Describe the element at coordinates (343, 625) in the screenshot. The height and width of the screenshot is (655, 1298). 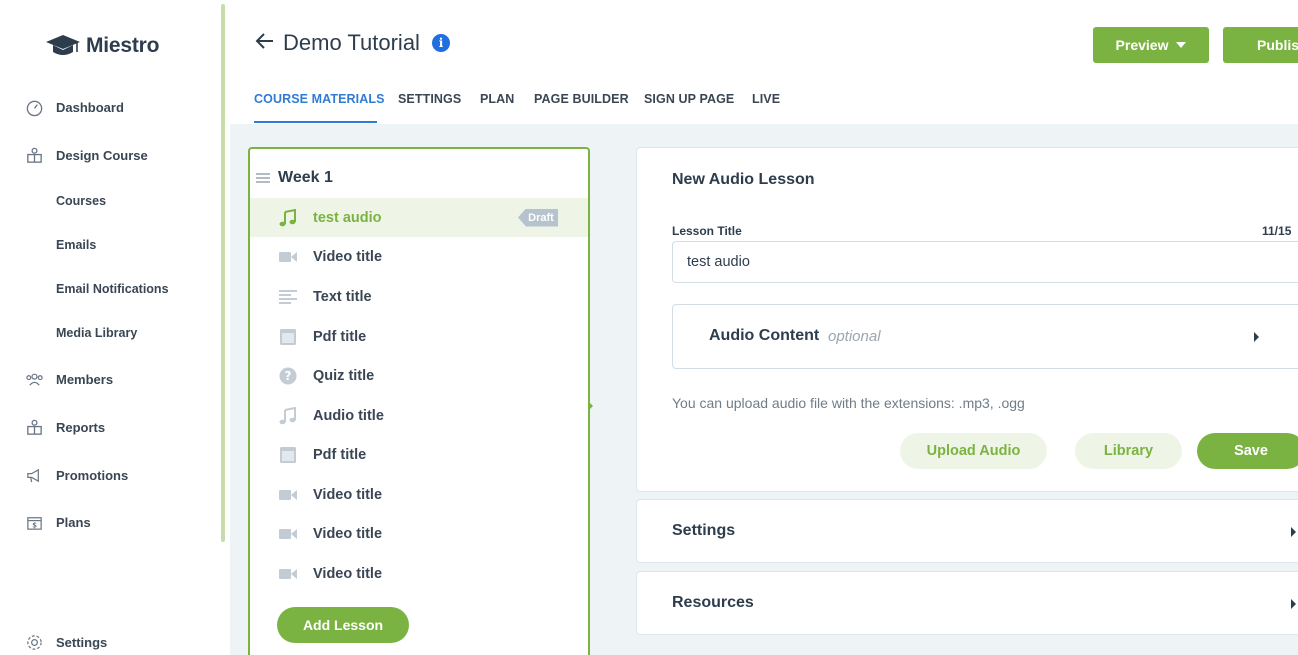
I see `add-lesson-button: Add Lesson` at that location.